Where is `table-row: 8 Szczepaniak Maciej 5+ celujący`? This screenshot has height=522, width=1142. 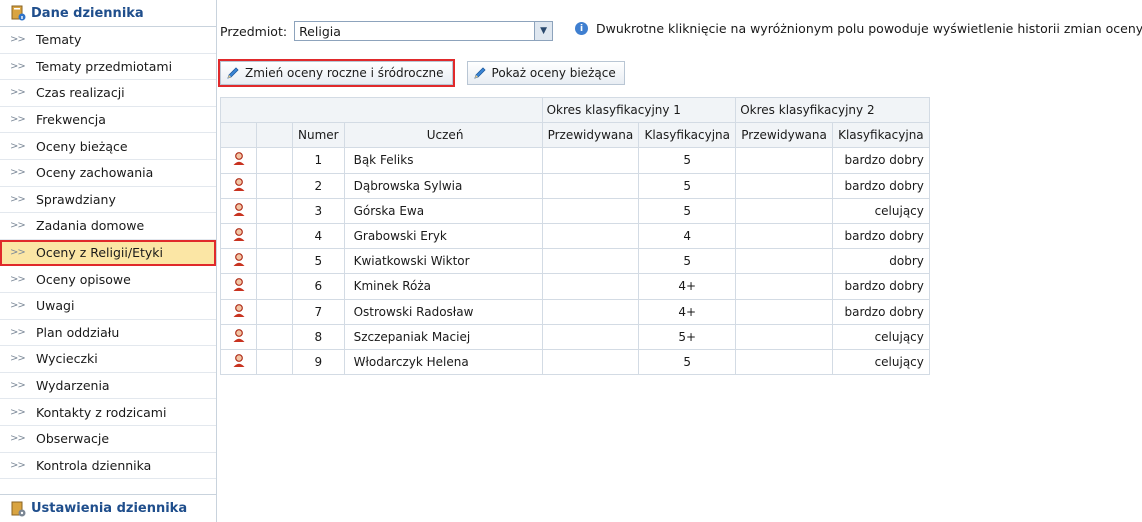 table-row: 8 Szczepaniak Maciej 5+ celujący is located at coordinates (575, 336).